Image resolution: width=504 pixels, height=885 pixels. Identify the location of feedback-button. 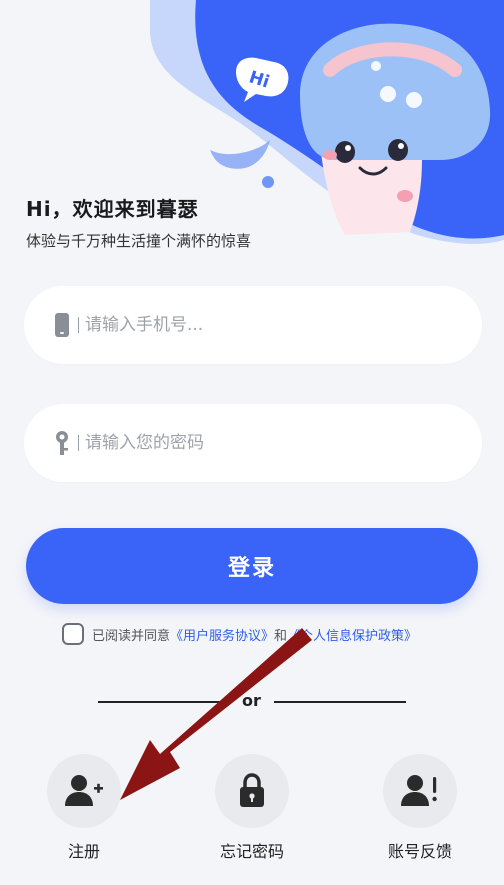
(420, 791).